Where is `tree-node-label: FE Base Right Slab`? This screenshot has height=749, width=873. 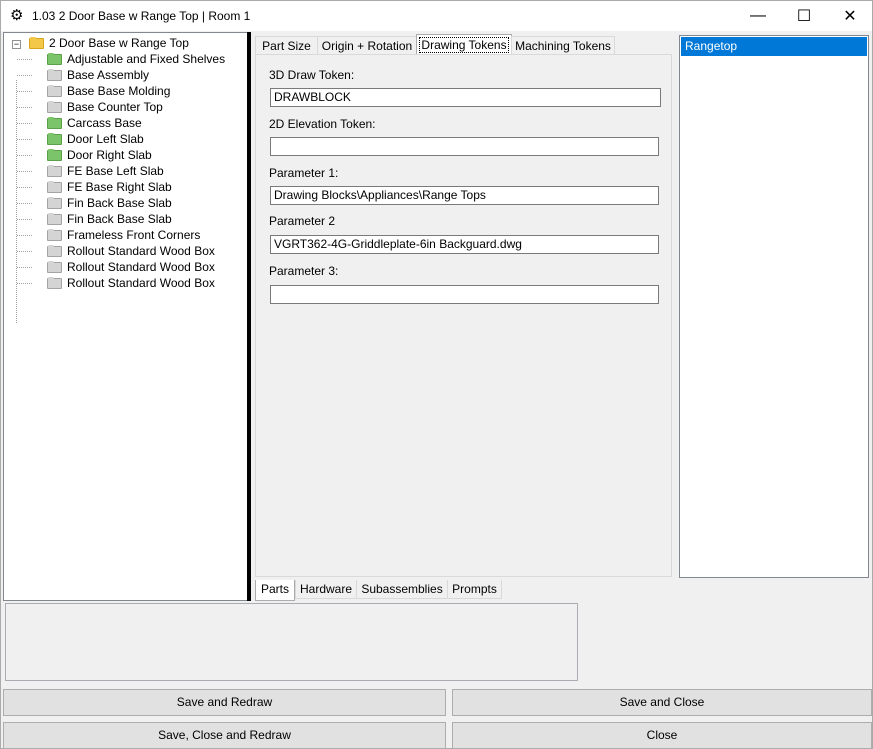
tree-node-label: FE Base Right Slab is located at coordinates (119, 187).